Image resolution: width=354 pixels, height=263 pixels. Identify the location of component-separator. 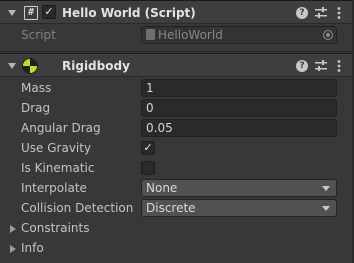
(177, 51).